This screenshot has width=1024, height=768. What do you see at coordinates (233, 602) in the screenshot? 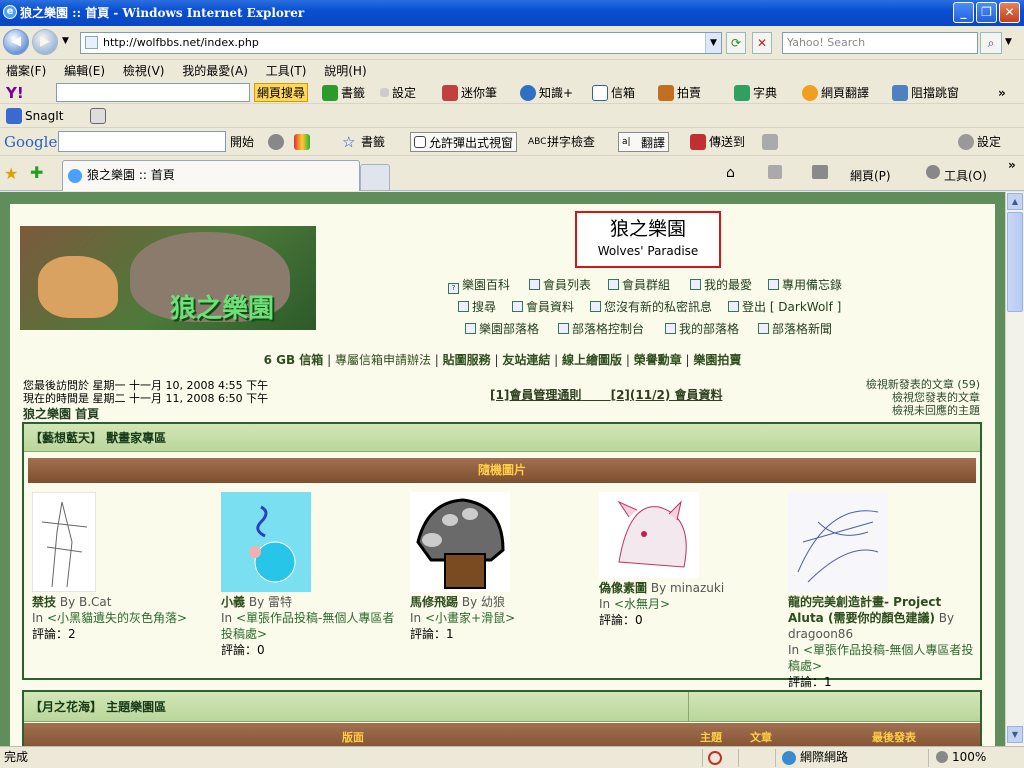
I see `gallery-card-title: 小義` at bounding box center [233, 602].